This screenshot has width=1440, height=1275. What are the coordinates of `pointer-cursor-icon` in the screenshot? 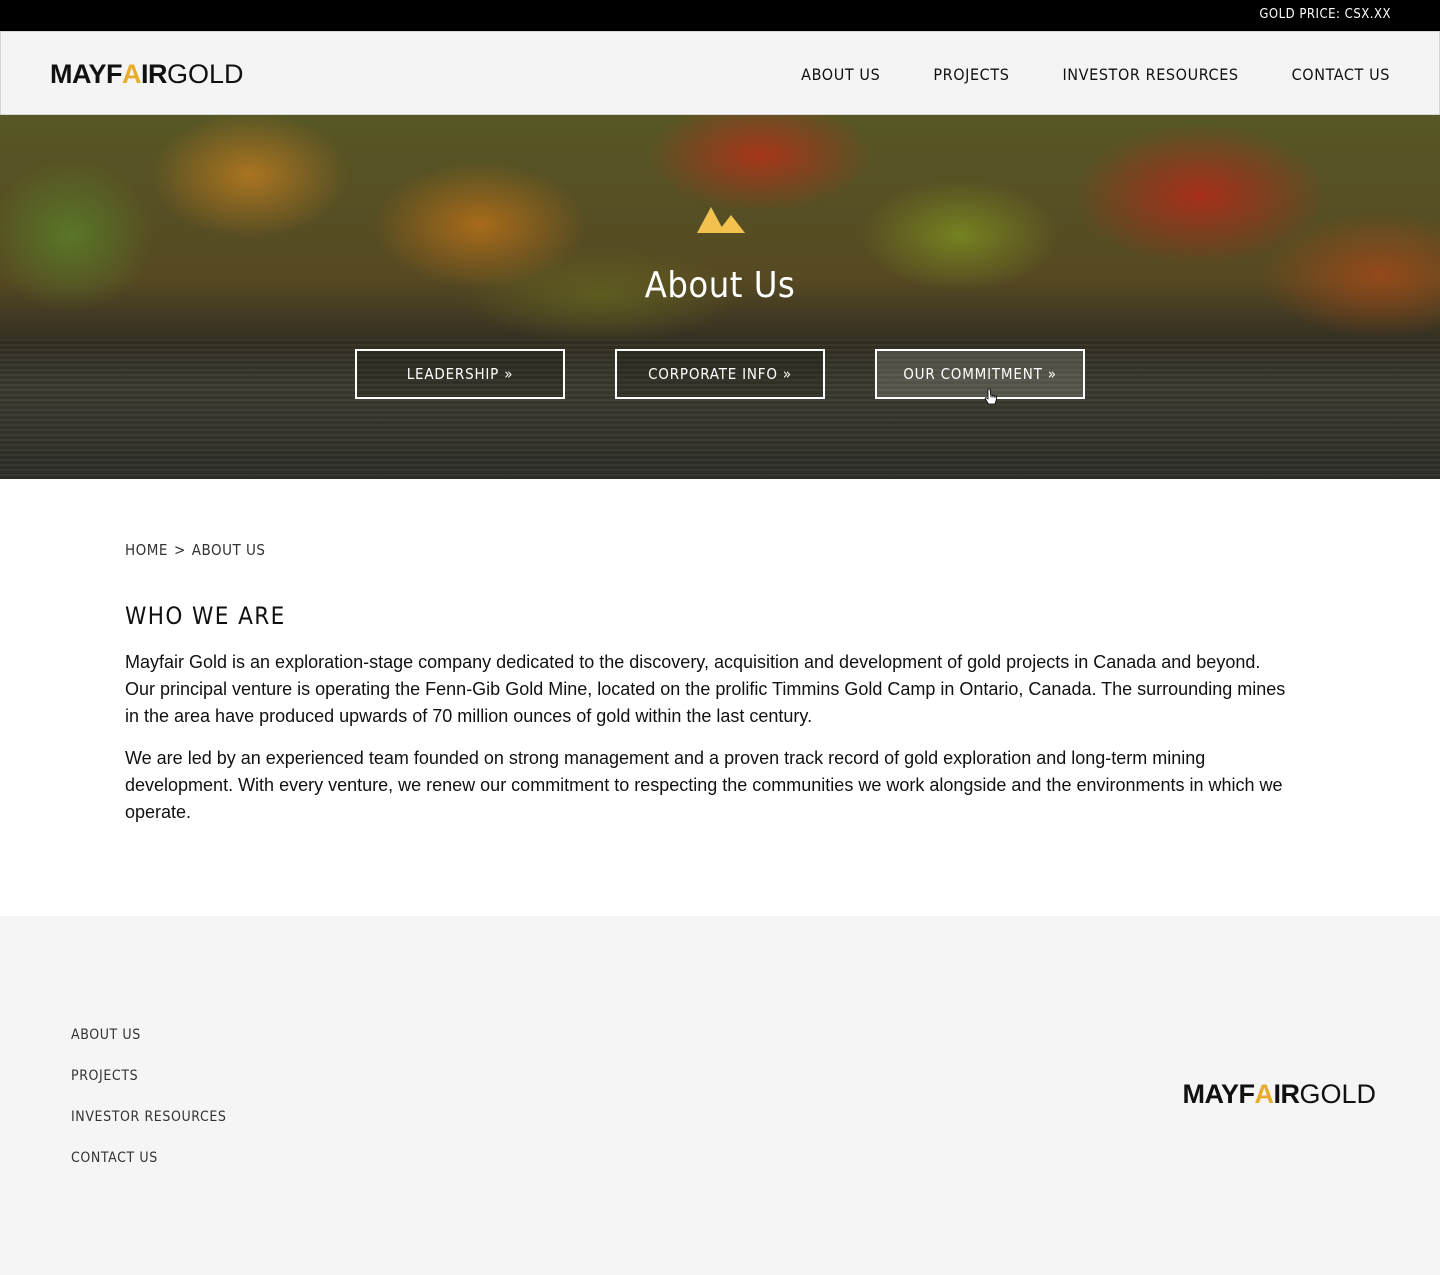 It's located at (990, 396).